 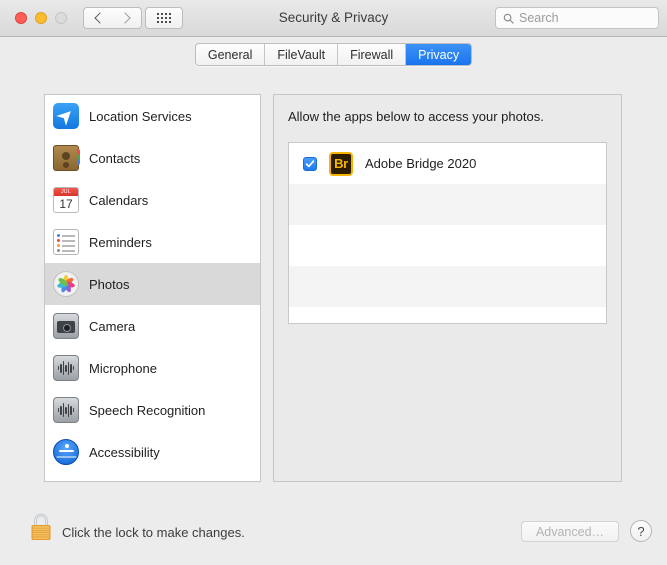 I want to click on search-icon, so click(x=508, y=18).